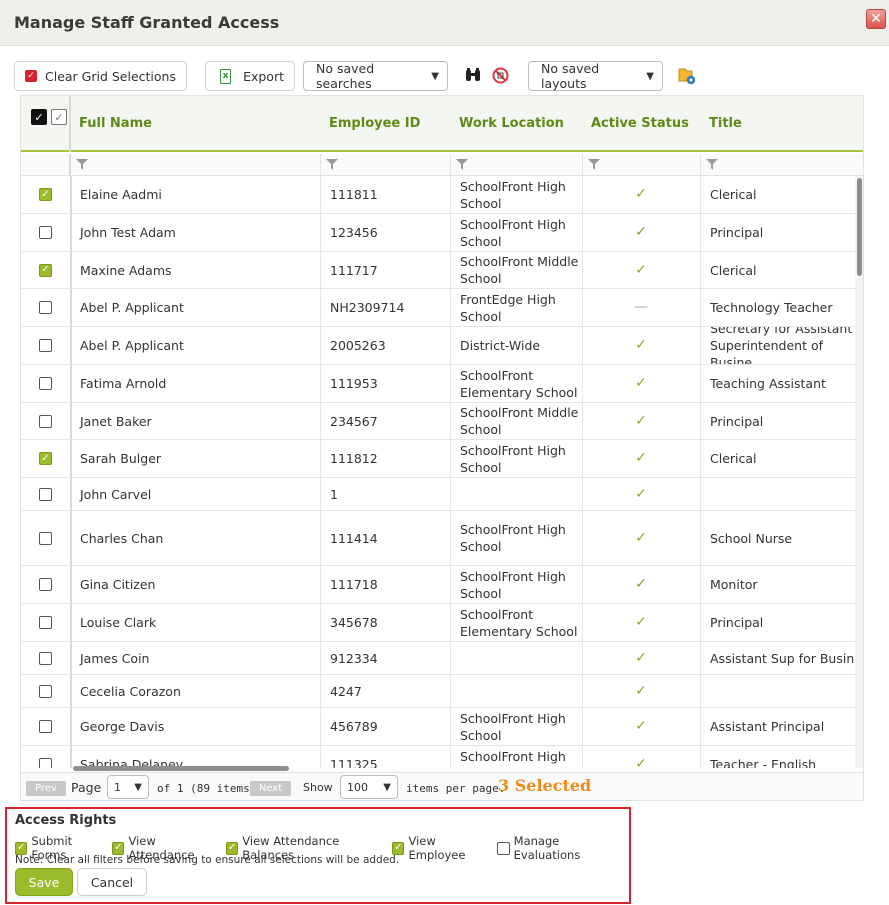 This screenshot has width=889, height=905. Describe the element at coordinates (59, 117) in the screenshot. I see `deselect-all-icon: ✓` at that location.